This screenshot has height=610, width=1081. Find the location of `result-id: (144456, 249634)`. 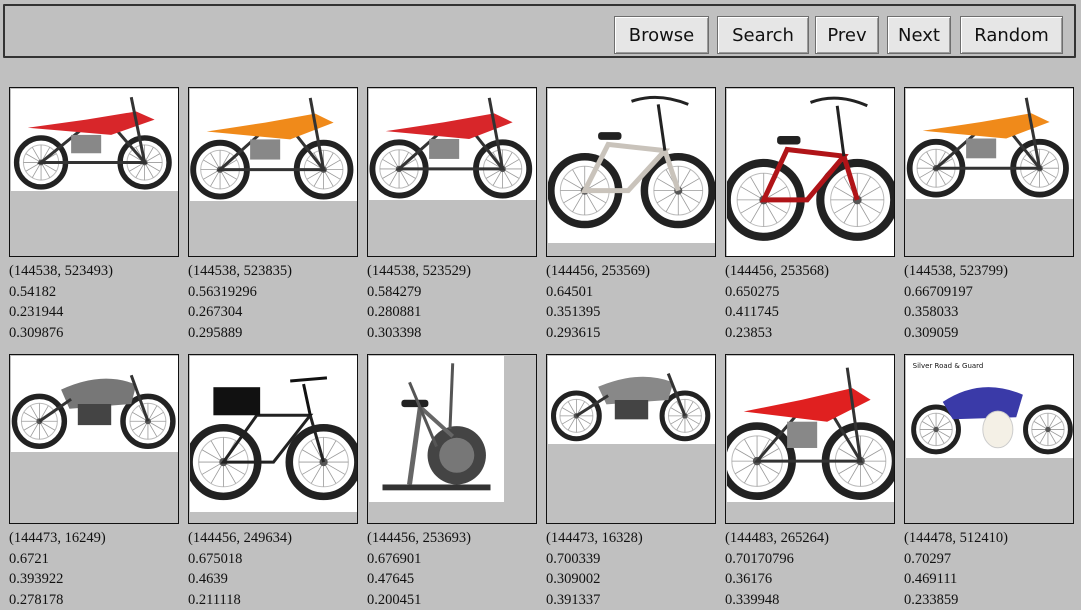

result-id: (144456, 249634) is located at coordinates (240, 538).